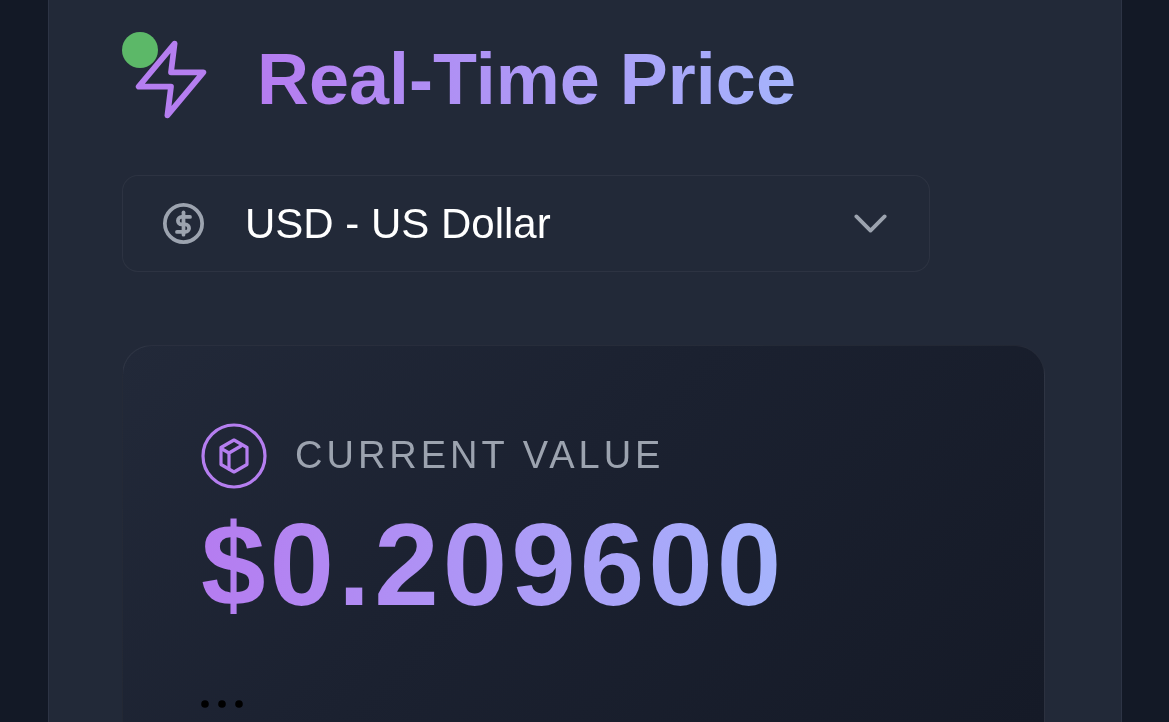  What do you see at coordinates (870, 223) in the screenshot?
I see `chevron-down-icon` at bounding box center [870, 223].